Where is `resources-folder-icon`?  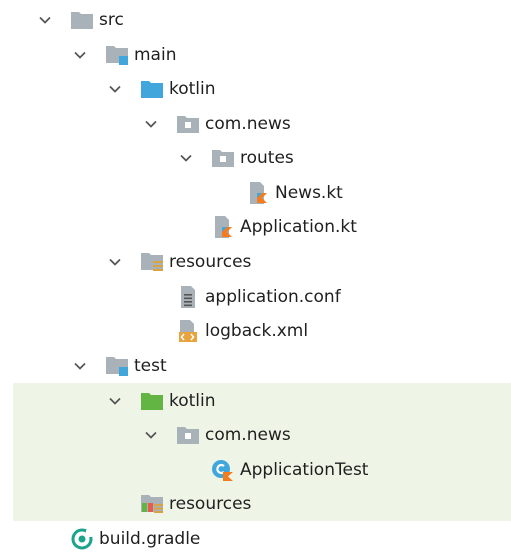 resources-folder-icon is located at coordinates (152, 262).